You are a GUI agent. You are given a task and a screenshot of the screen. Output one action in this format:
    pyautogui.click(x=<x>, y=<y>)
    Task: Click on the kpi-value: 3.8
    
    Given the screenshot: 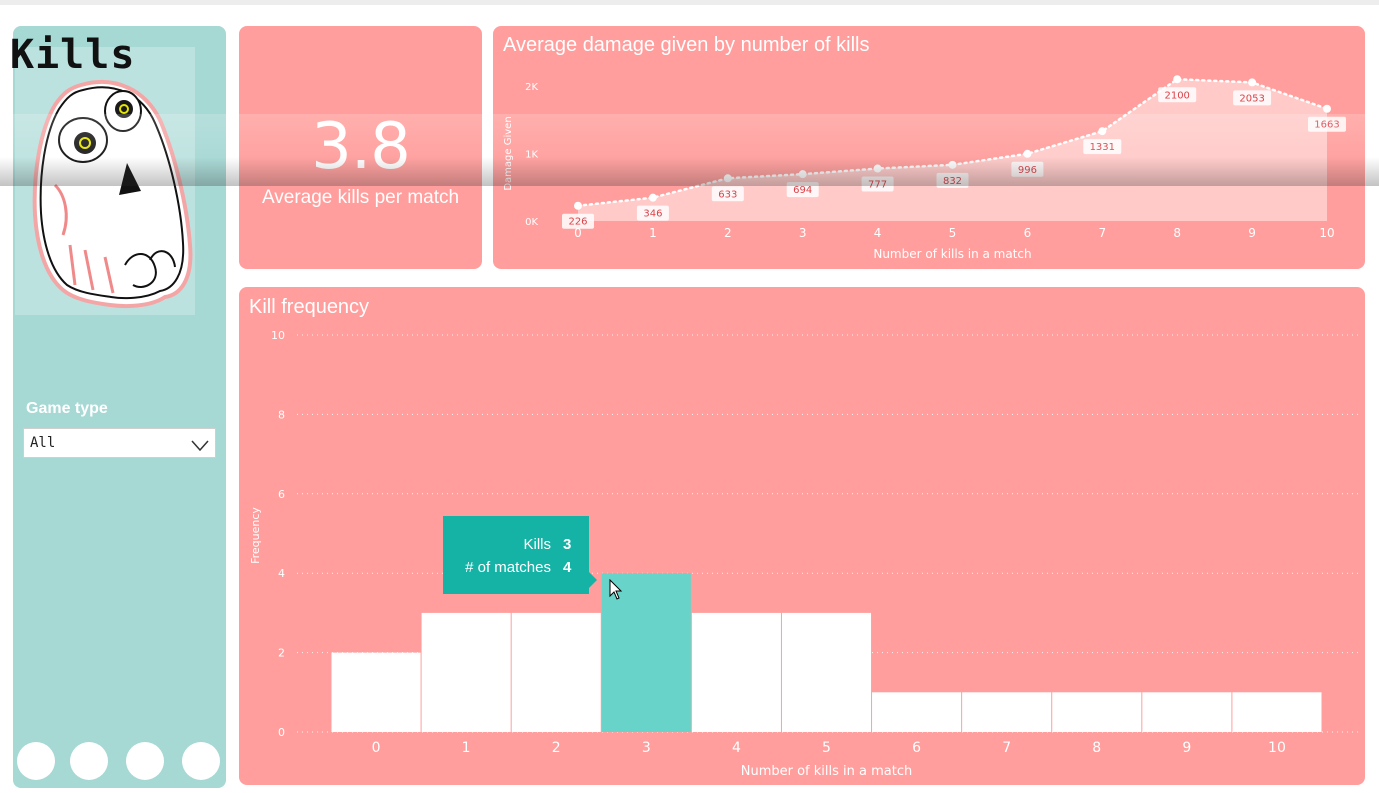 What is the action you would take?
    pyautogui.click(x=361, y=147)
    